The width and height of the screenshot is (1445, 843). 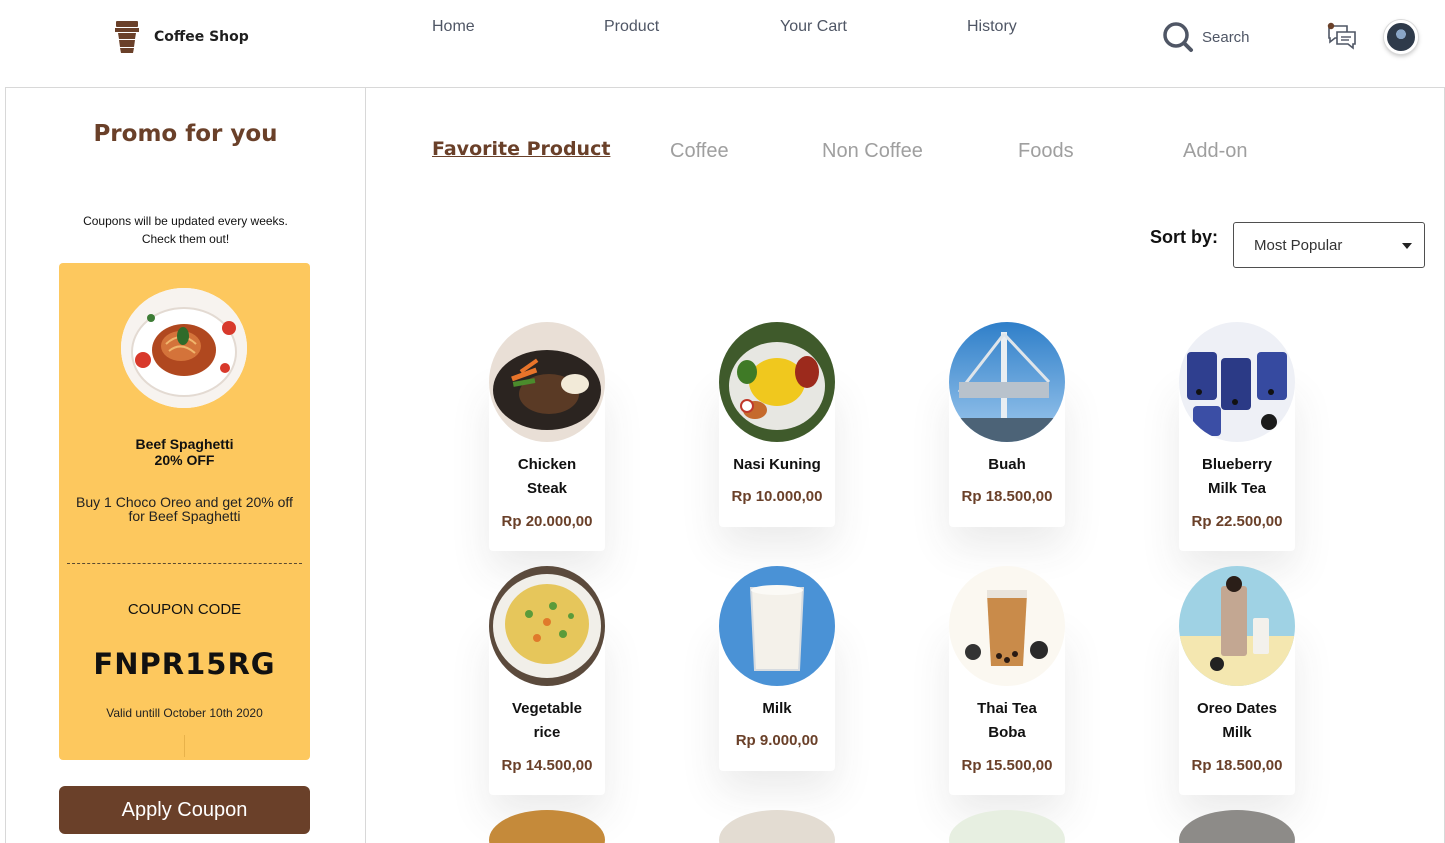 What do you see at coordinates (1007, 626) in the screenshot?
I see `thai-tea-image` at bounding box center [1007, 626].